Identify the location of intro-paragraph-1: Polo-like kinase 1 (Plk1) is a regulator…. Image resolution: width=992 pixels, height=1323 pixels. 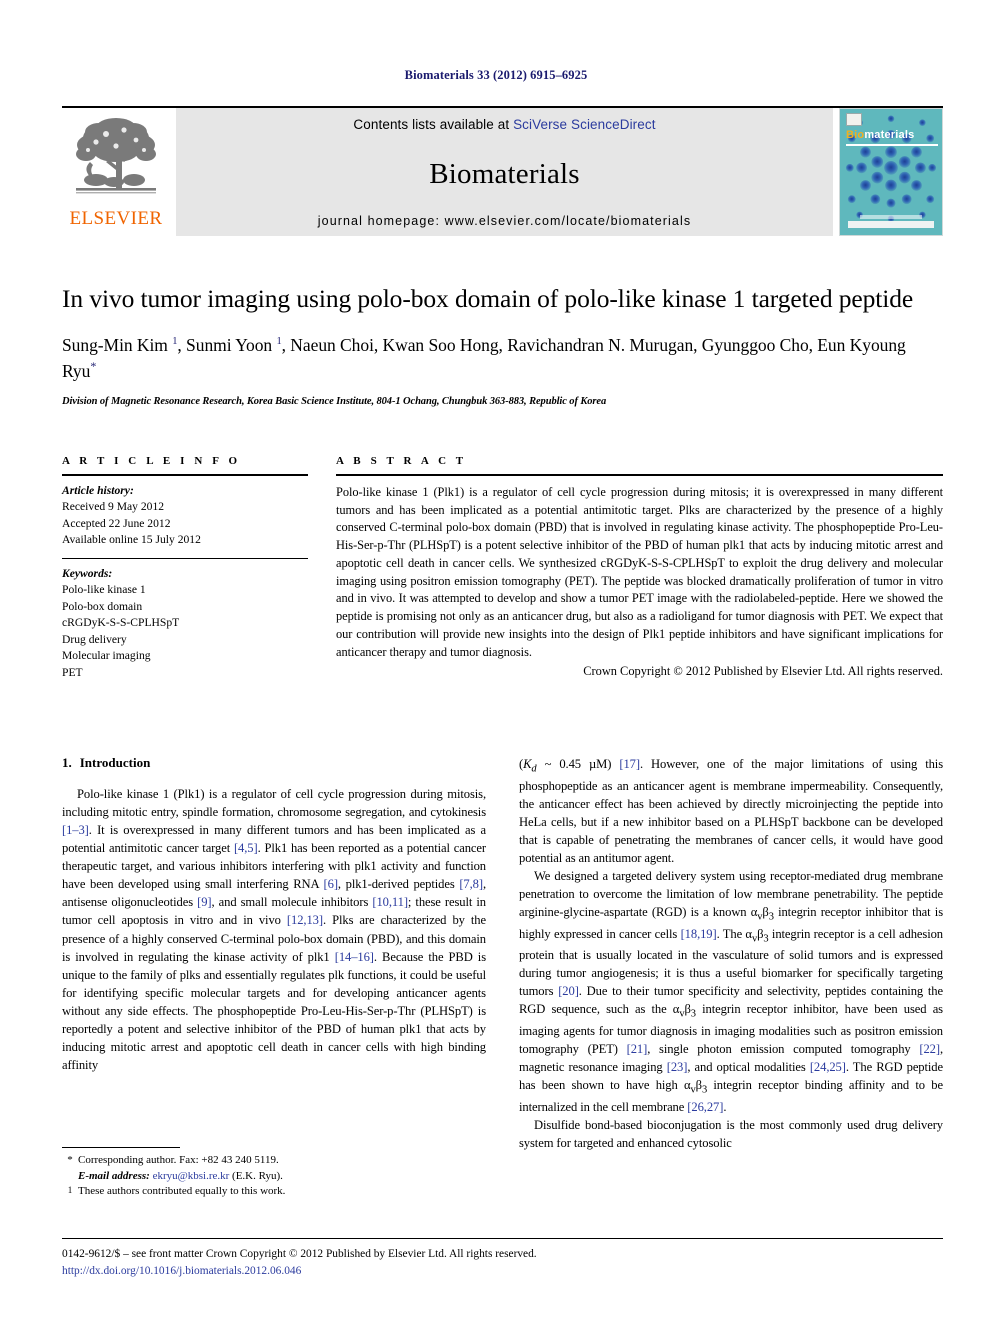
(274, 929).